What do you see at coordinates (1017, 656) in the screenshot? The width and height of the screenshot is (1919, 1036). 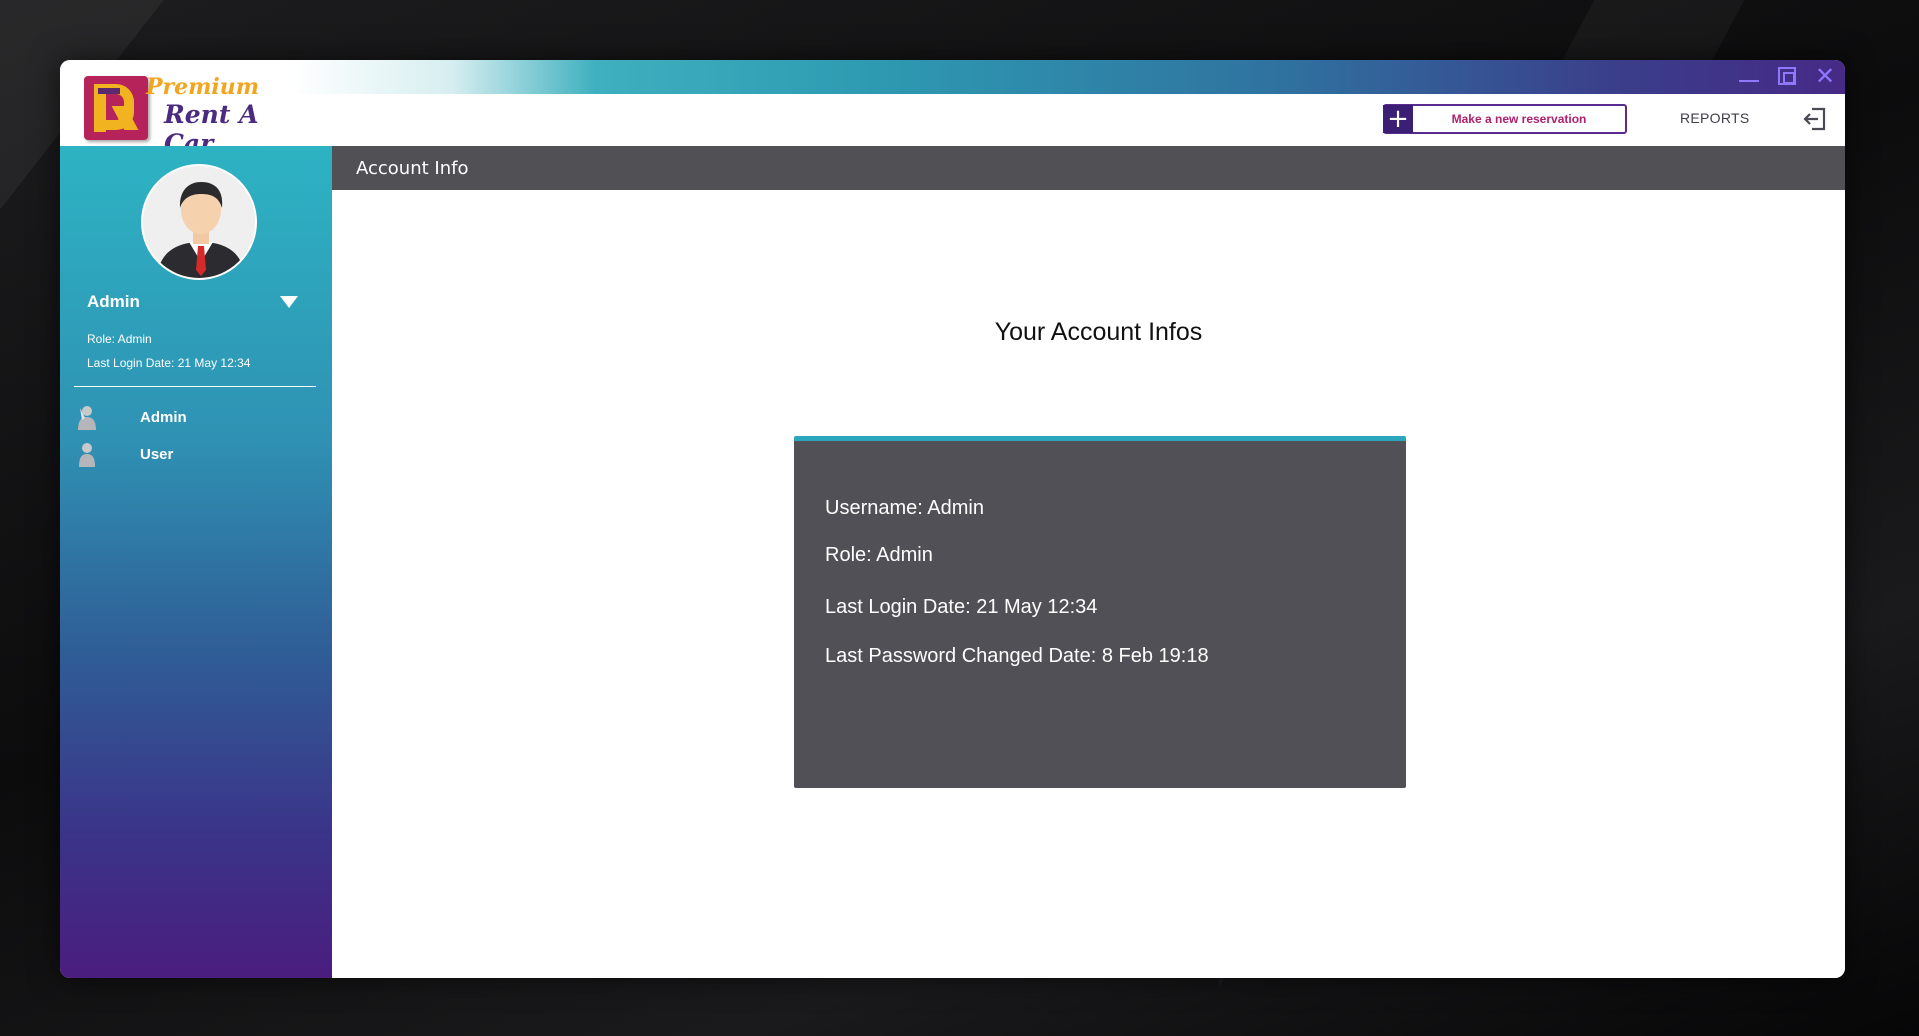 I see `card-last-password-change: Last Password Changed Date: 8 Feb 19:18` at bounding box center [1017, 656].